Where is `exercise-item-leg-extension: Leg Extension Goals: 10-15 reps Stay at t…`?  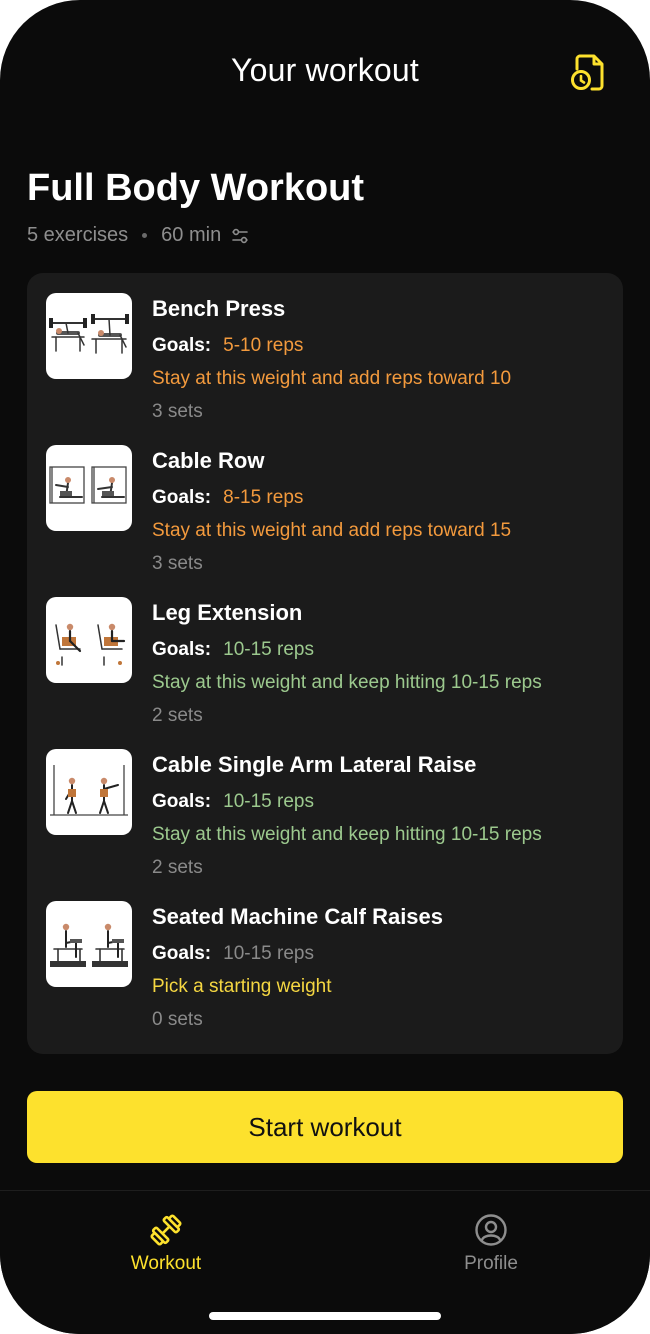 exercise-item-leg-extension: Leg Extension Goals: 10-15 reps Stay at t… is located at coordinates (326, 669).